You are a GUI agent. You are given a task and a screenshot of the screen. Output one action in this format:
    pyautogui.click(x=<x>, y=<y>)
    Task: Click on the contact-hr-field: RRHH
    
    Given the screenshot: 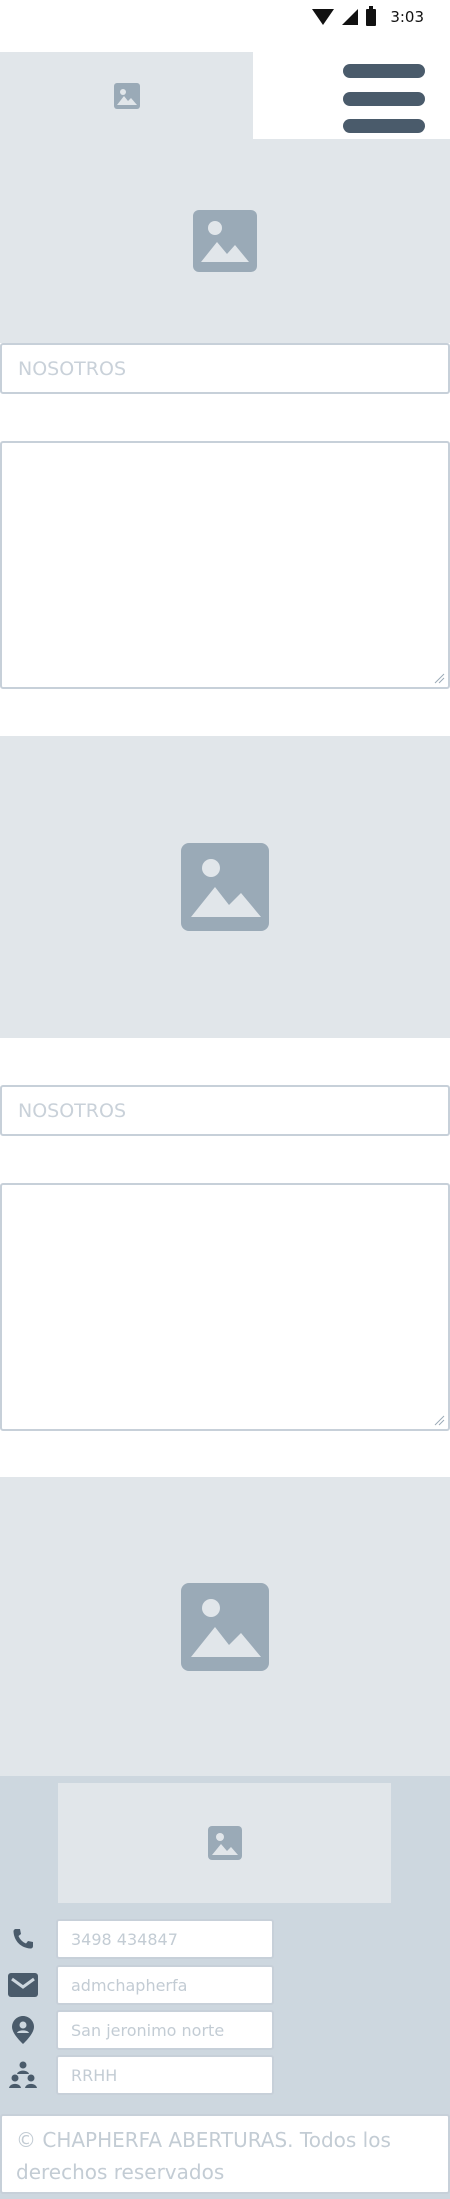 What is the action you would take?
    pyautogui.click(x=165, y=2075)
    